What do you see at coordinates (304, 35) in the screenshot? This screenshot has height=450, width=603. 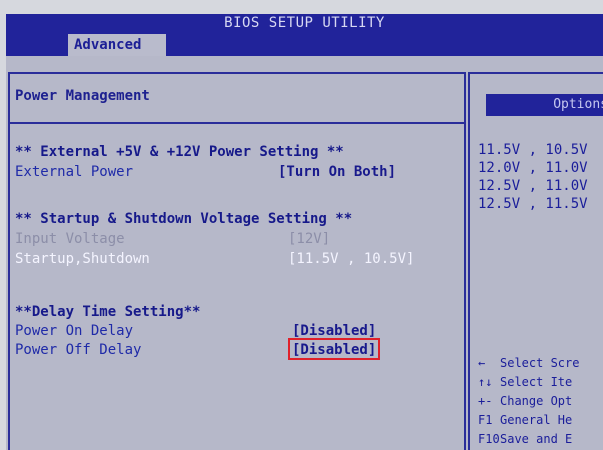 I see `title-bar: BIOS SETUP UTILITY Advanced` at bounding box center [304, 35].